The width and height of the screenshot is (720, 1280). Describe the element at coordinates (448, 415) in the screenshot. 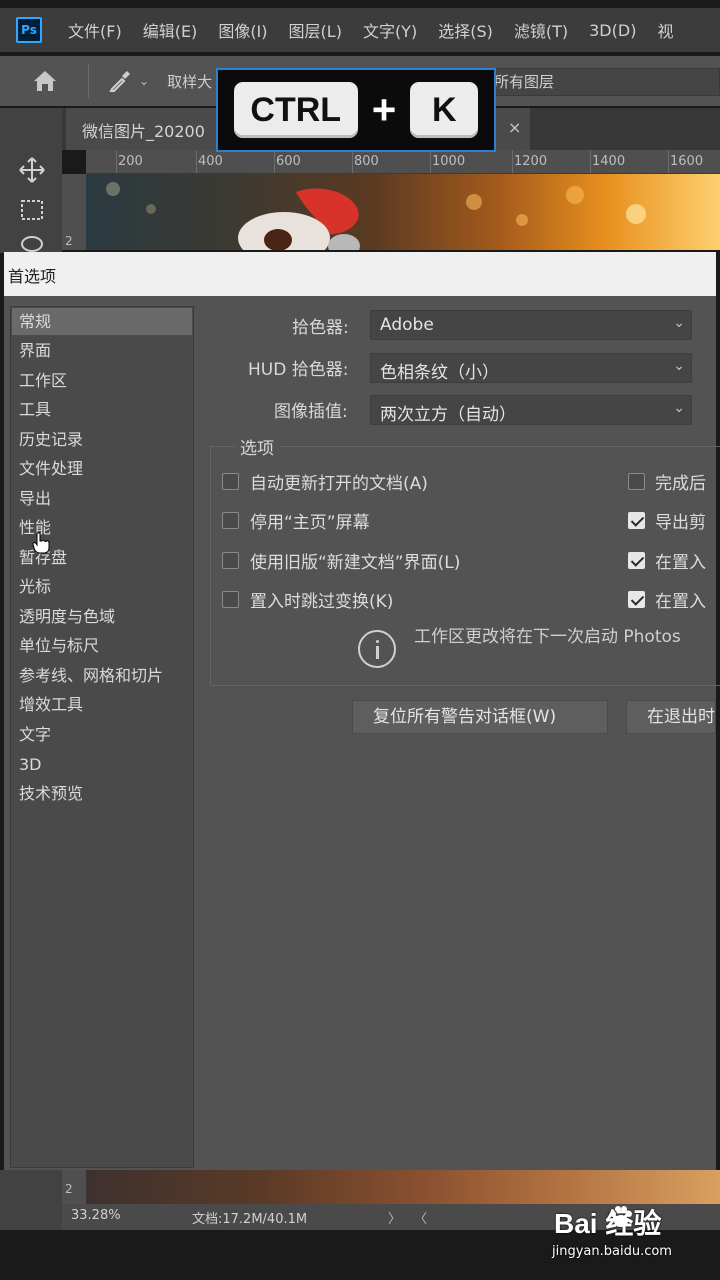

I see `interpolation-value: 两次立方（自动）` at that location.